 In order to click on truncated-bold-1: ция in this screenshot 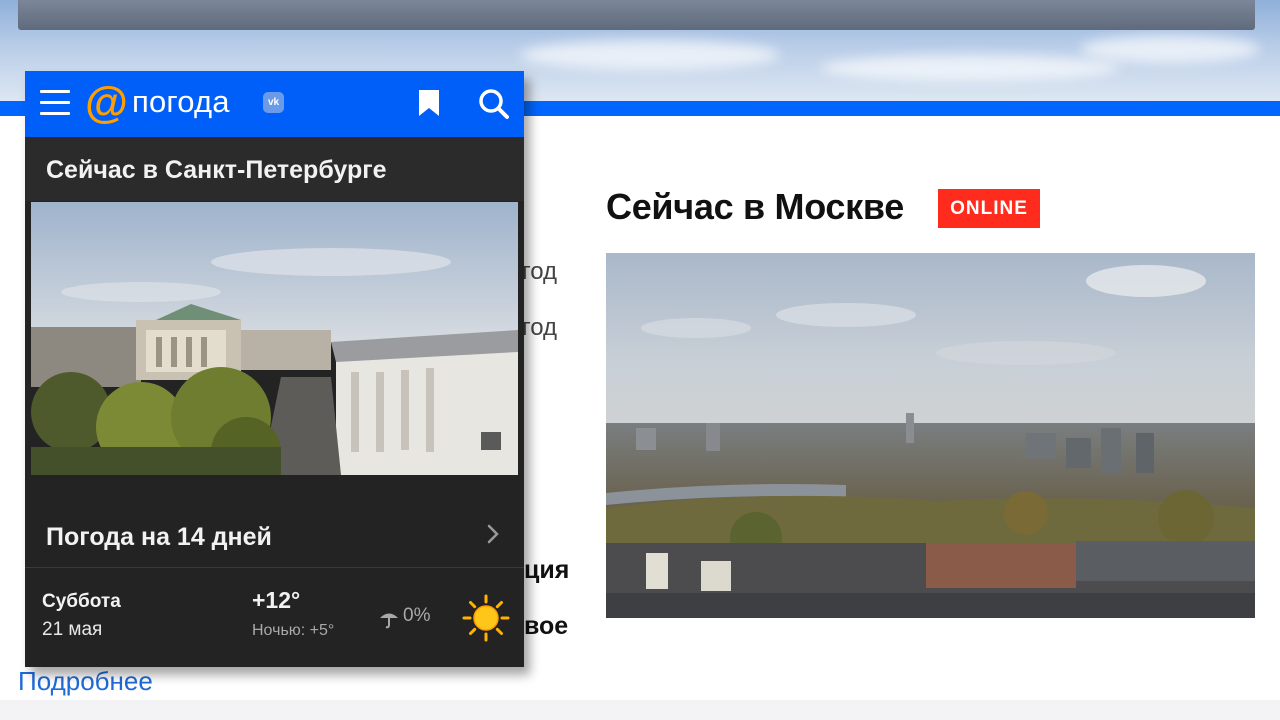, I will do `click(547, 570)`.